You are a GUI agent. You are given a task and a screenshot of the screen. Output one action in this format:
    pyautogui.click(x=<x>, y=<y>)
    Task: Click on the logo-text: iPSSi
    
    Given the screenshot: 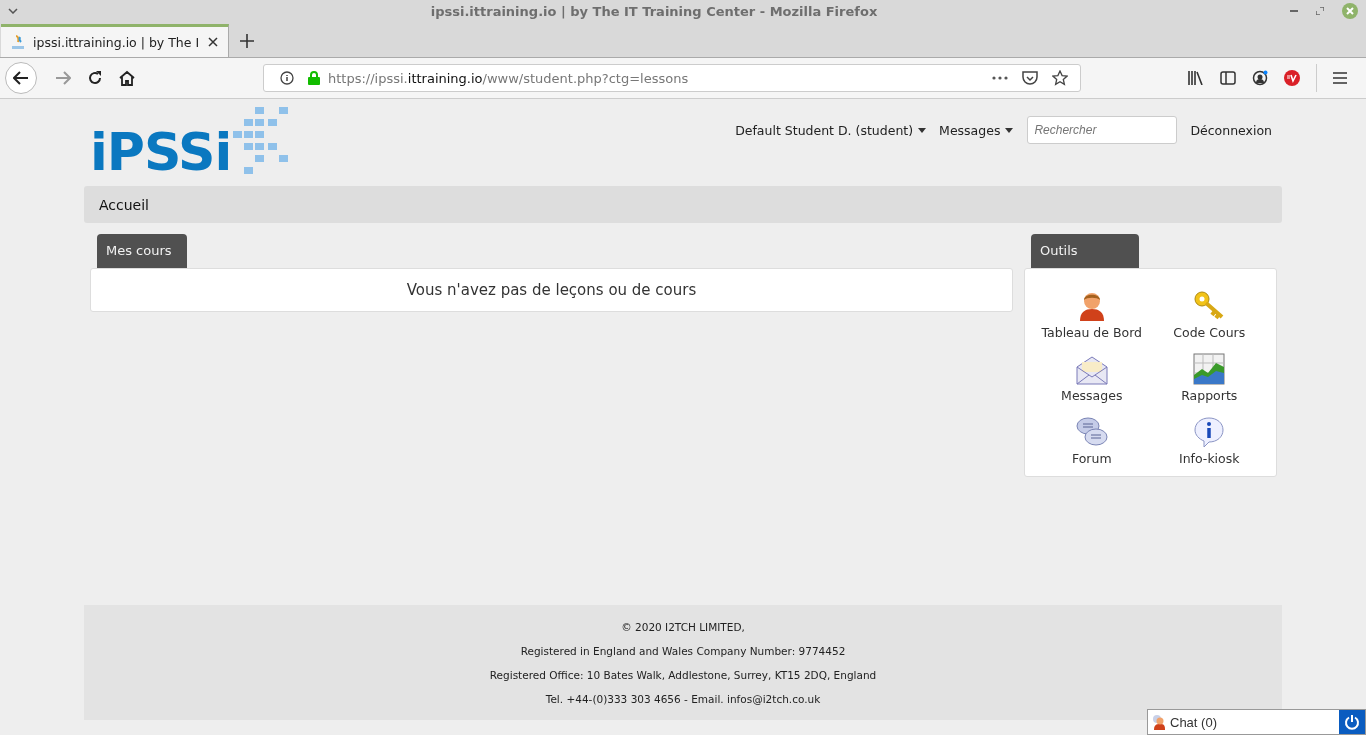 What is the action you would take?
    pyautogui.click(x=161, y=152)
    